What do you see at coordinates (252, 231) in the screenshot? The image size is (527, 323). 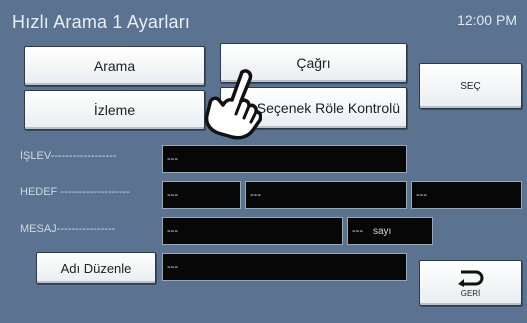 I see `mesaj-field: ---` at bounding box center [252, 231].